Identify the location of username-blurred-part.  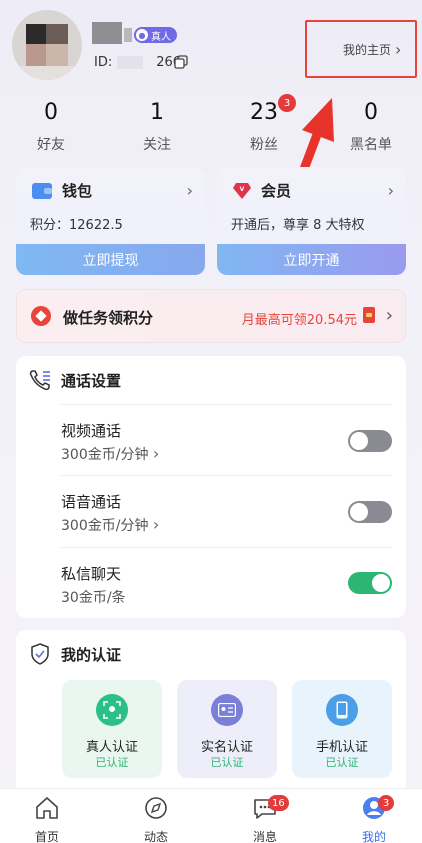
(128, 35).